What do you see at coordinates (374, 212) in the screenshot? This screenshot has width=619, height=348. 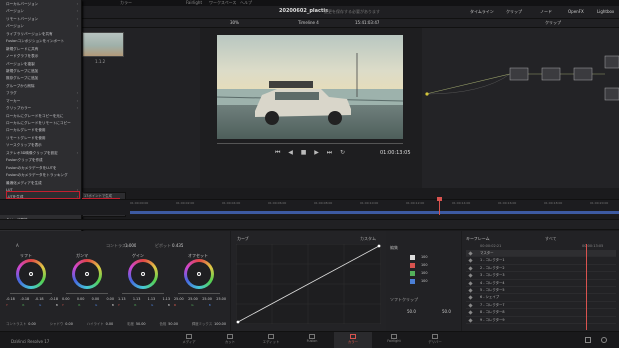 I see `timeline-track` at bounding box center [374, 212].